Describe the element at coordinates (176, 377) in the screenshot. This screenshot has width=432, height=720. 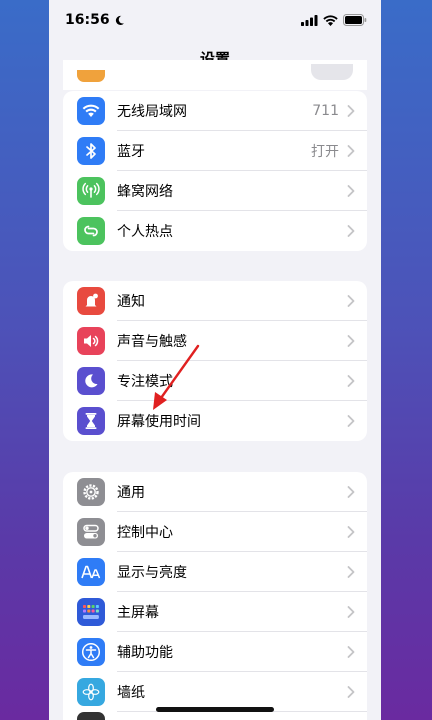
I see `annotation-arrow-icon` at that location.